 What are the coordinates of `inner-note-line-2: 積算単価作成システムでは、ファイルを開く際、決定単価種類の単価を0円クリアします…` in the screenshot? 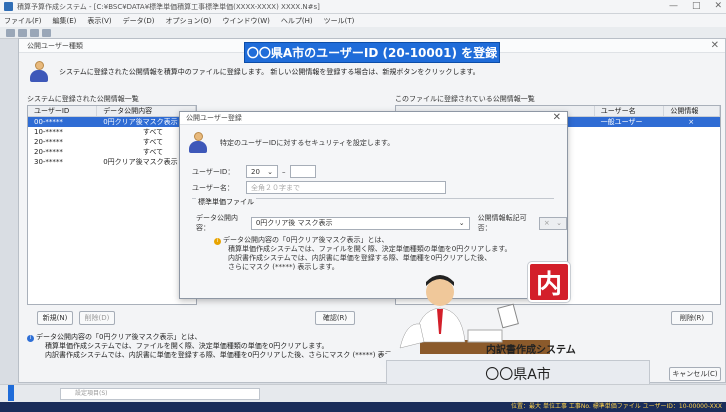 It's located at (370, 249).